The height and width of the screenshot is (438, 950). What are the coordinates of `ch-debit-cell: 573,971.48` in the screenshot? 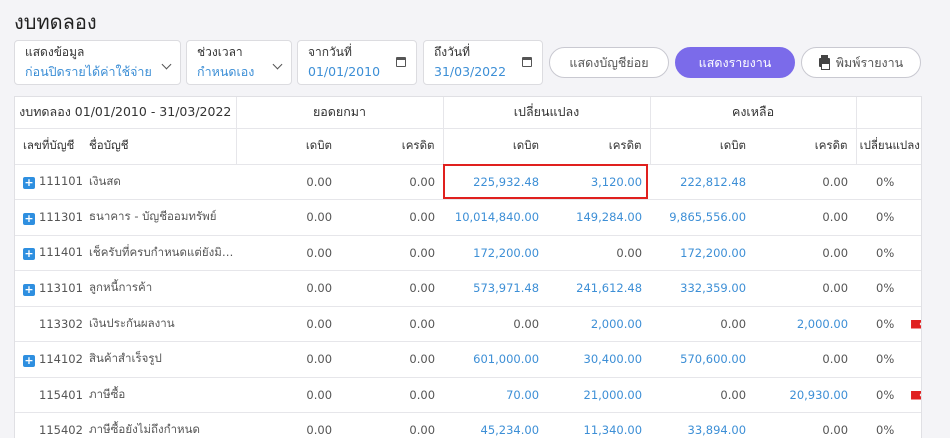 It's located at (495, 288).